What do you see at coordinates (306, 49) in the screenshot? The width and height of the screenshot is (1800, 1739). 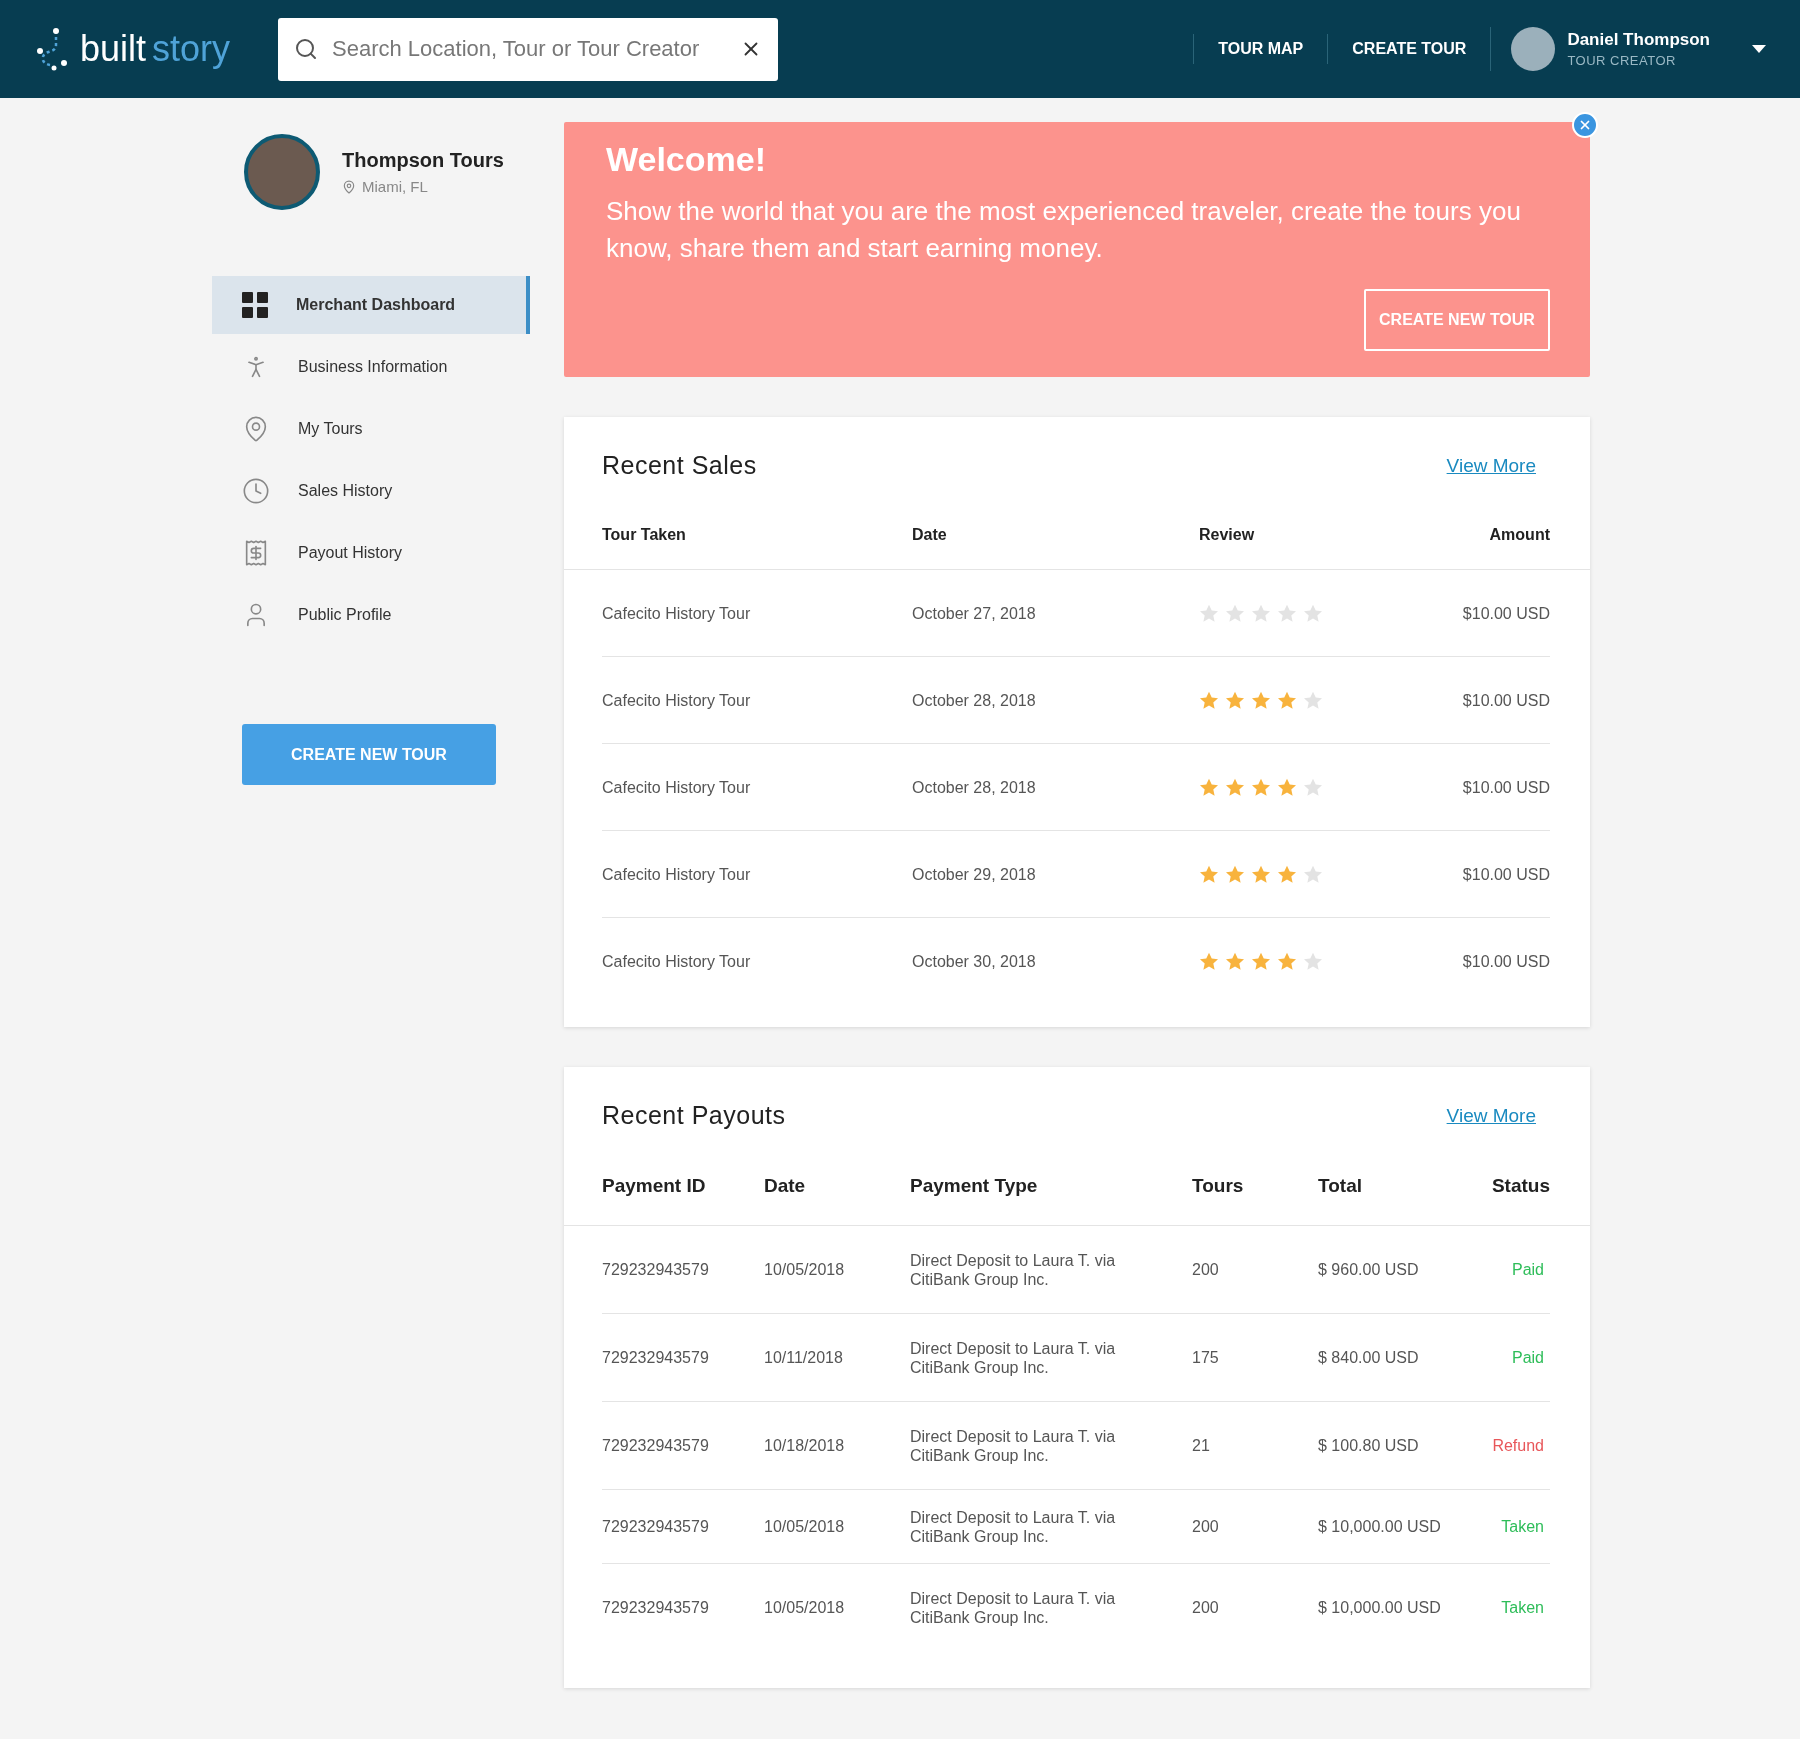 I see `search-icon` at bounding box center [306, 49].